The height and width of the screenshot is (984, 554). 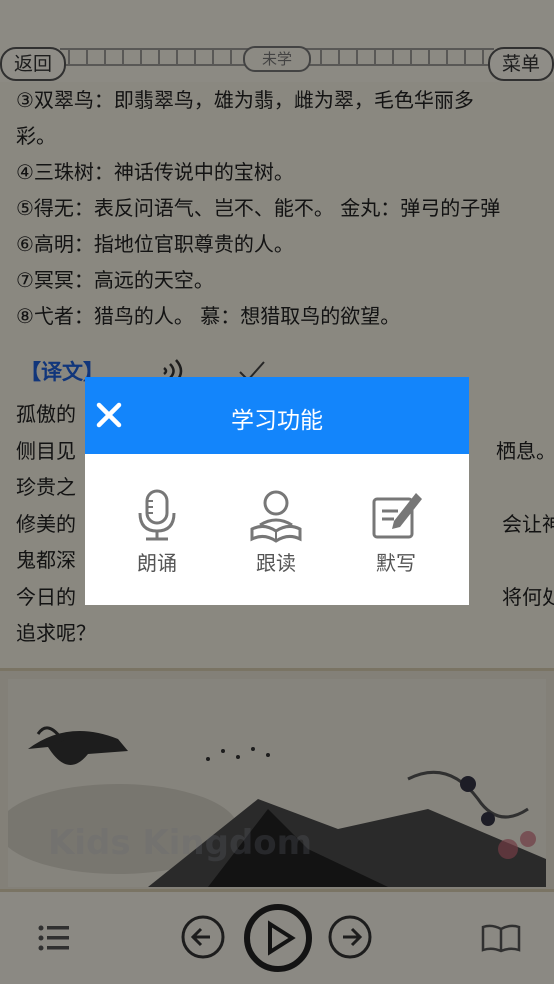 I want to click on recite-button: 朗诵, so click(x=157, y=531).